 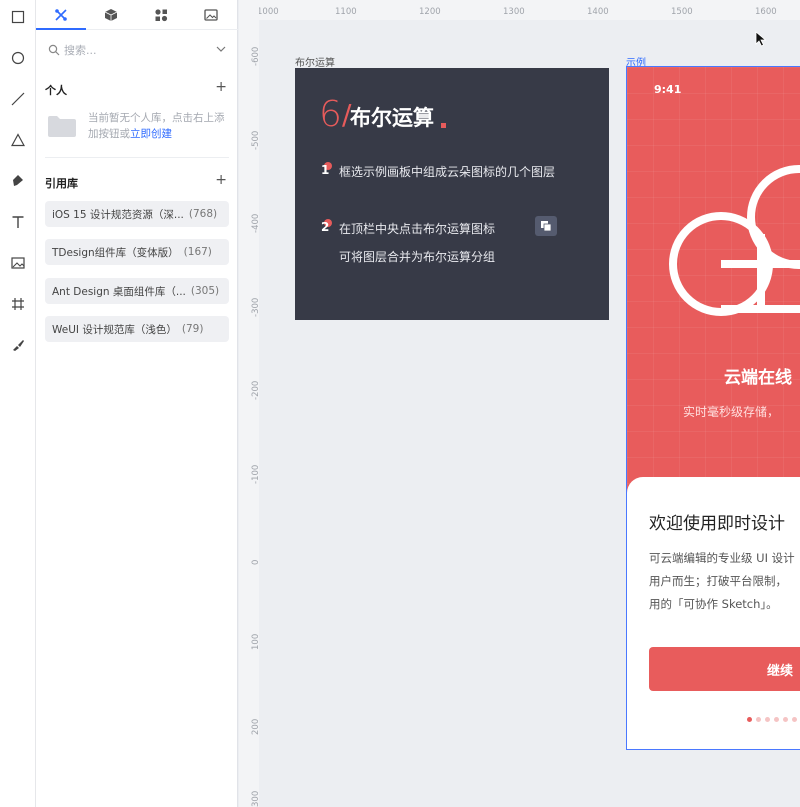 What do you see at coordinates (158, 126) in the screenshot?
I see `personal-empty-text: 当前暂无个人库，点击右上添加按钮或立即创建` at bounding box center [158, 126].